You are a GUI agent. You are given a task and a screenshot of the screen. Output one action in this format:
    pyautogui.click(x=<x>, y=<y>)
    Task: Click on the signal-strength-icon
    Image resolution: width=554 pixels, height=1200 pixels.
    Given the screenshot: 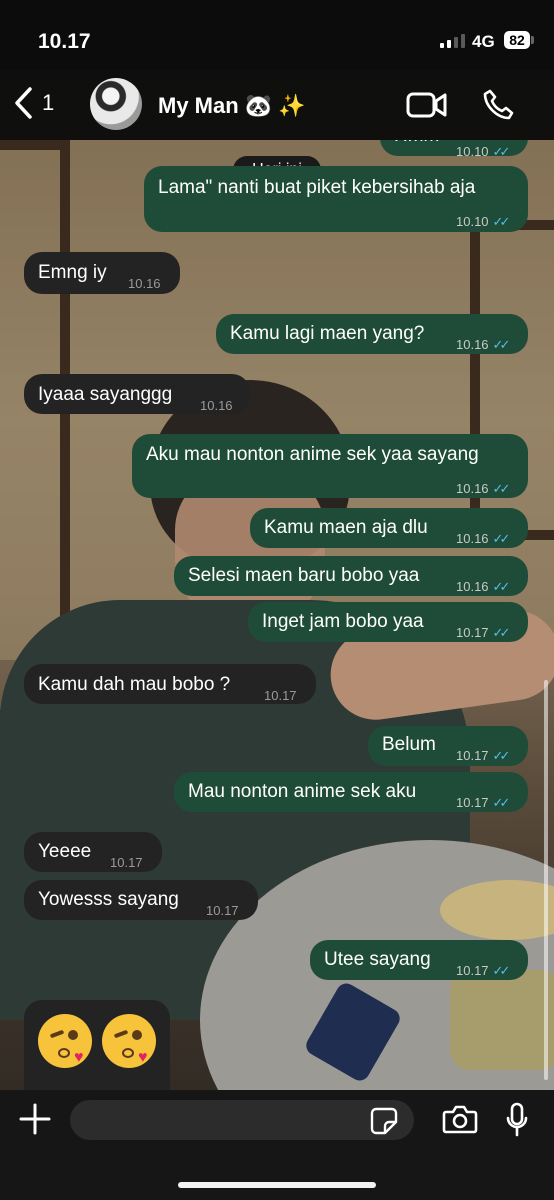 What is the action you would take?
    pyautogui.click(x=452, y=40)
    